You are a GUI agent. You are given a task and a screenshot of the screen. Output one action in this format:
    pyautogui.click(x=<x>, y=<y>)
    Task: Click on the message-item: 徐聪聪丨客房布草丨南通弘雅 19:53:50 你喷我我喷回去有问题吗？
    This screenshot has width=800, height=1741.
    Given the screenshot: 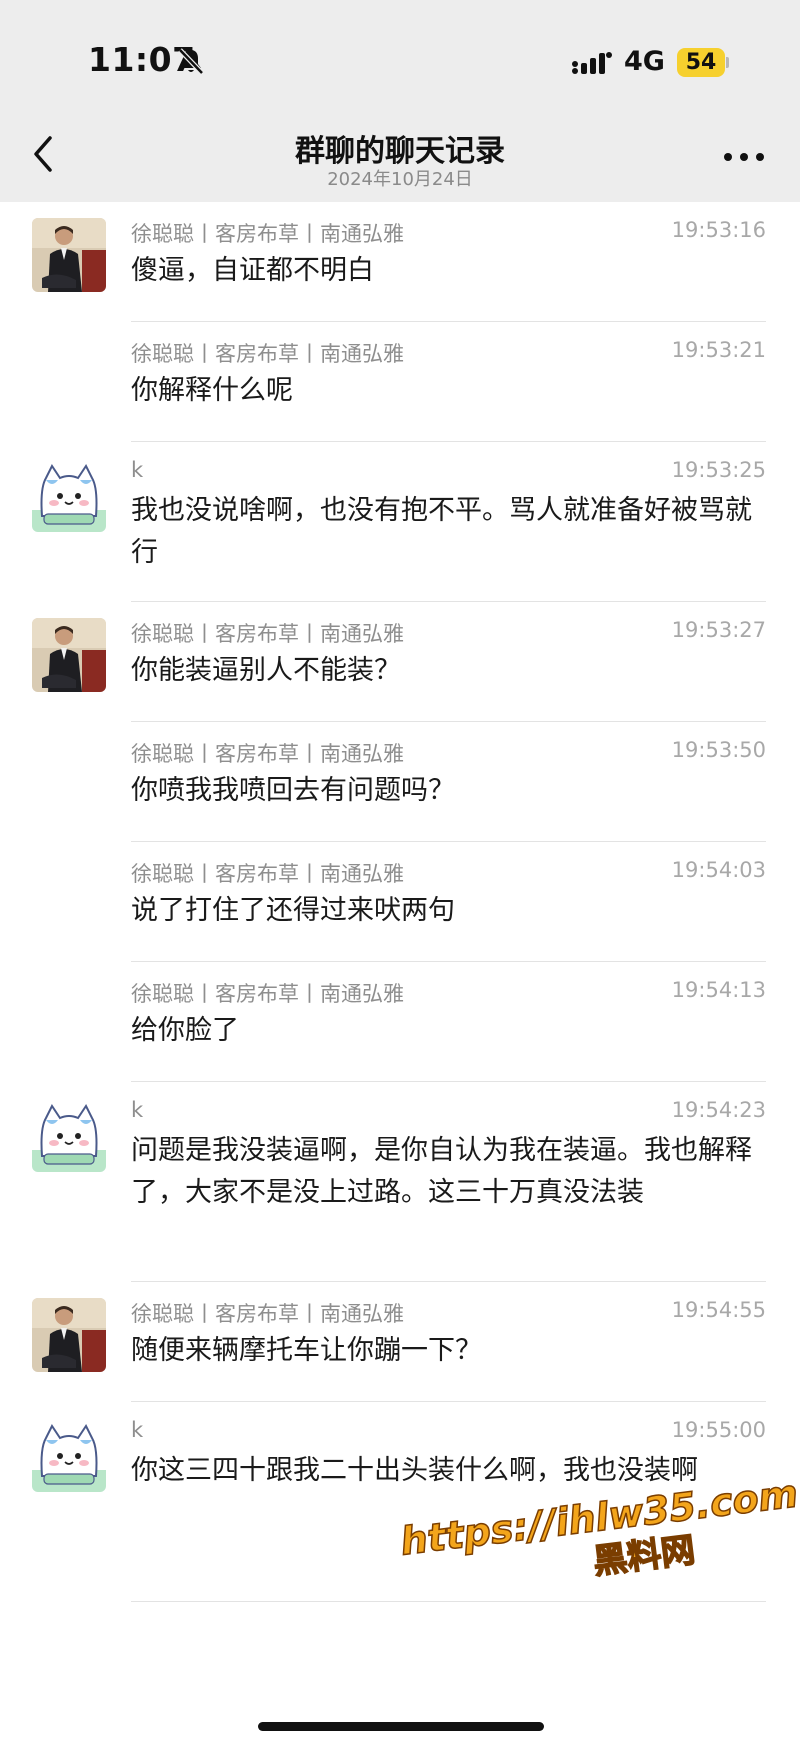 What is the action you would take?
    pyautogui.click(x=400, y=782)
    